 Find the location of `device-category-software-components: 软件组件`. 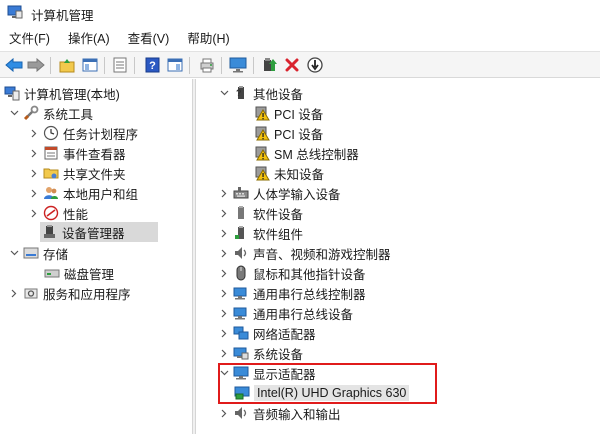

device-category-software-components: 软件组件 is located at coordinates (260, 233).